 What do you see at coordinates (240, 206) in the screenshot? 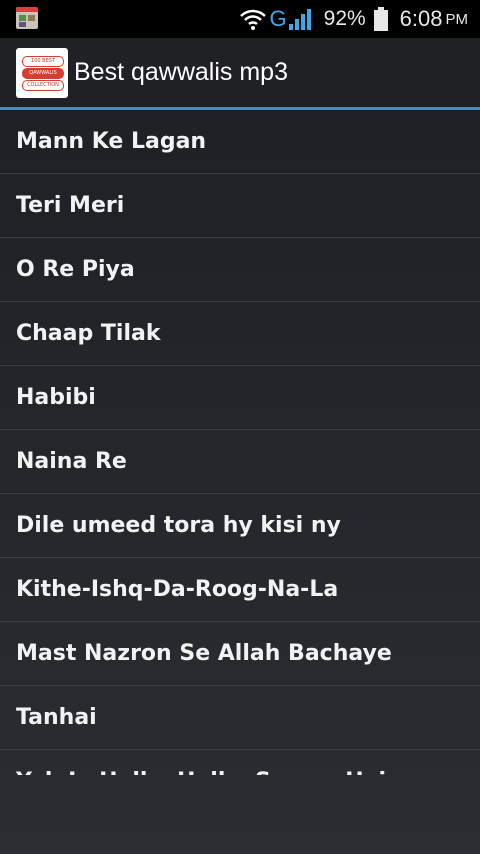
I see `list-item: Teri Meri` at bounding box center [240, 206].